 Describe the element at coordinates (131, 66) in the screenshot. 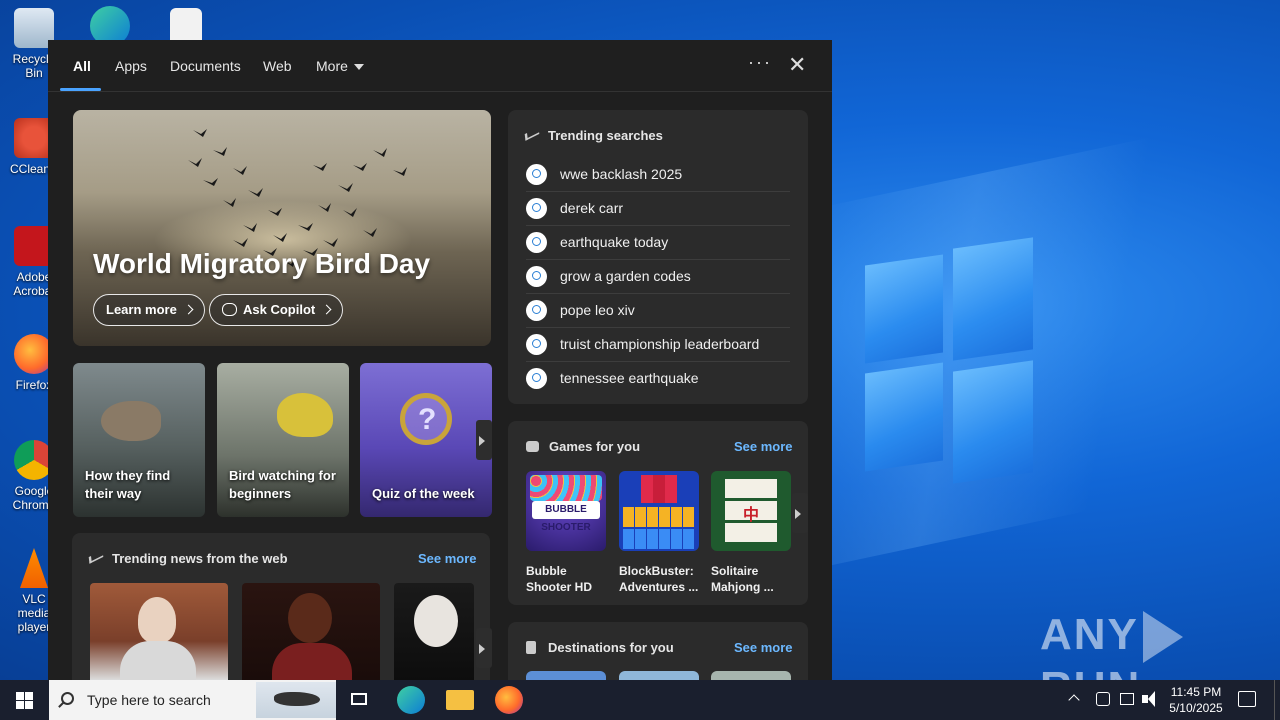

I see `tab-apps: Apps` at that location.